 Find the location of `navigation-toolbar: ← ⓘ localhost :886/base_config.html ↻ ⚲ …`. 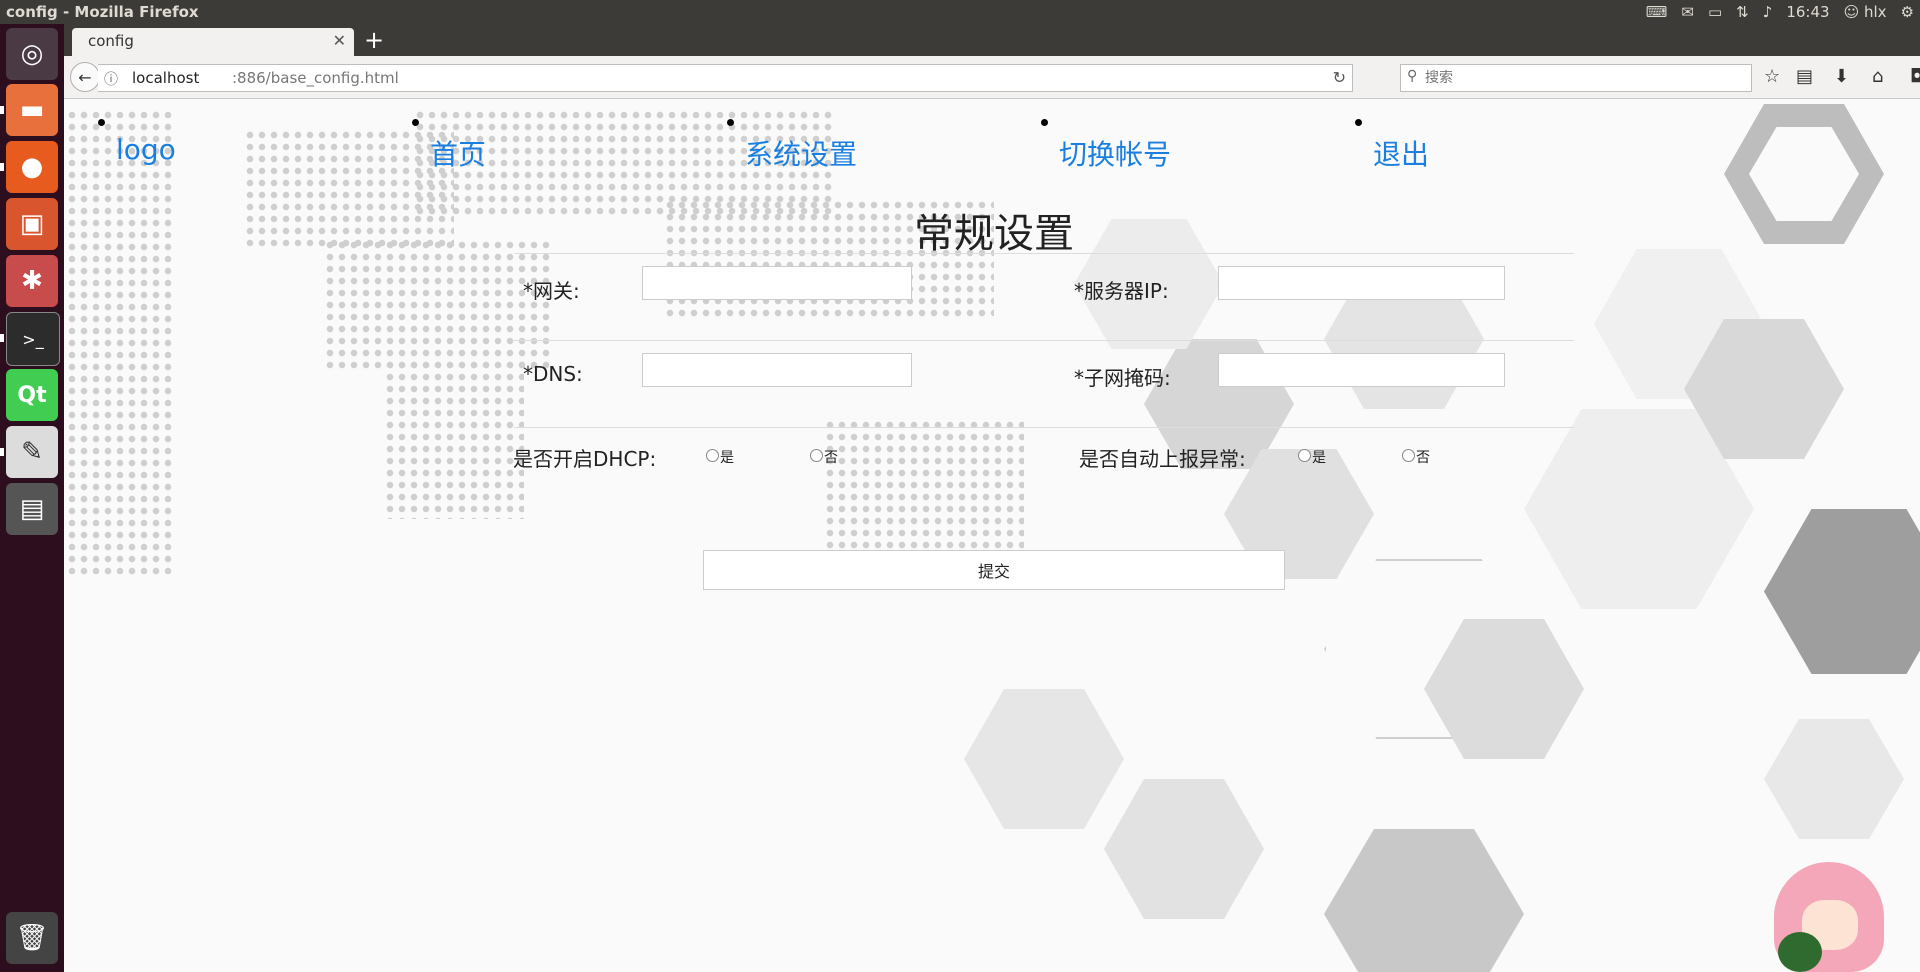

navigation-toolbar: ← ⓘ localhost :886/base_config.html ↻ ⚲ … is located at coordinates (992, 77).